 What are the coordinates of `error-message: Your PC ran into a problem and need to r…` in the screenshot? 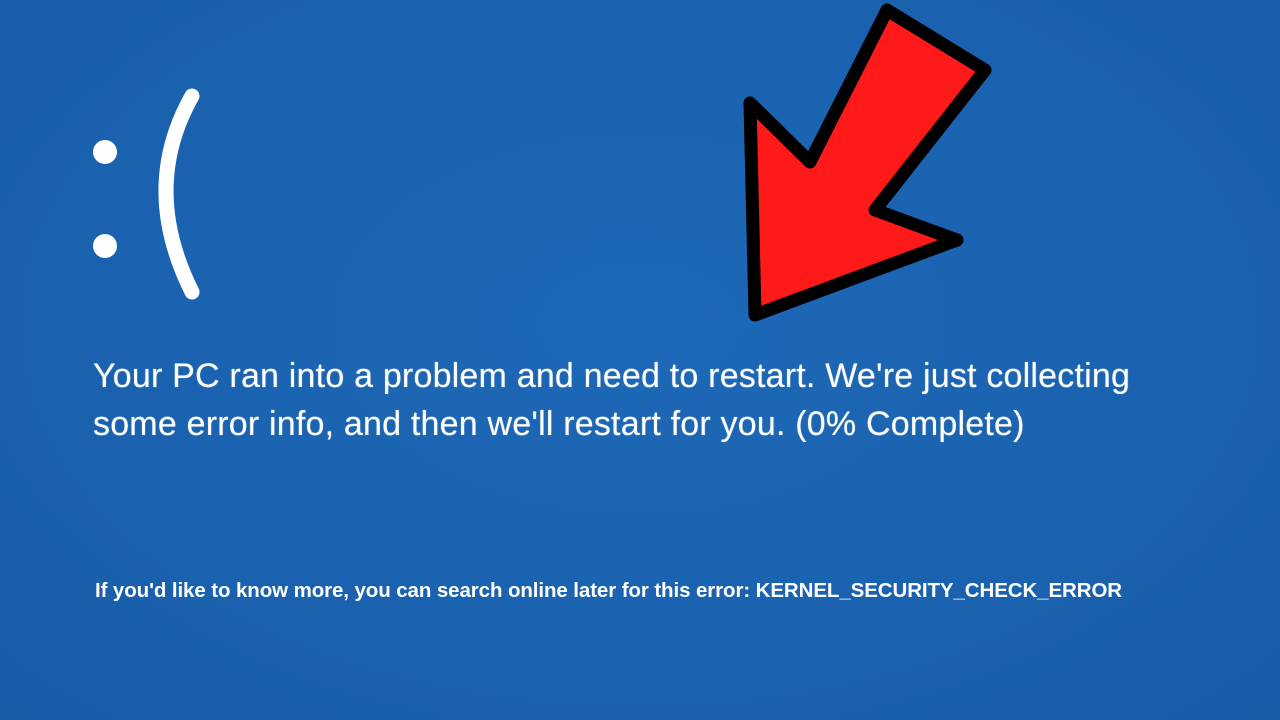 It's located at (612, 400).